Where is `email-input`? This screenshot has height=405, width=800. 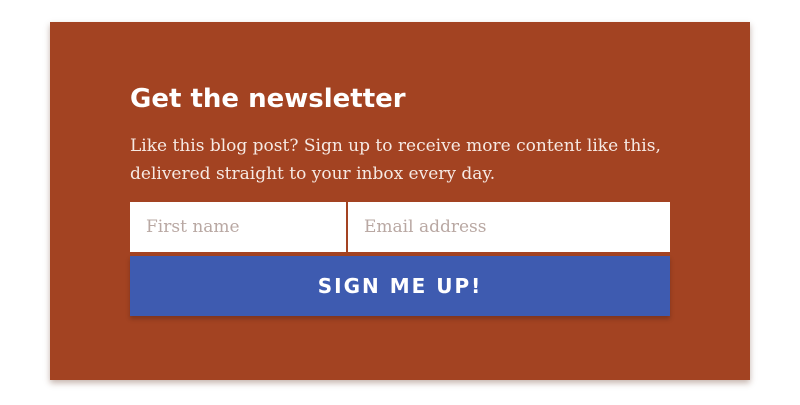
email-input is located at coordinates (509, 227).